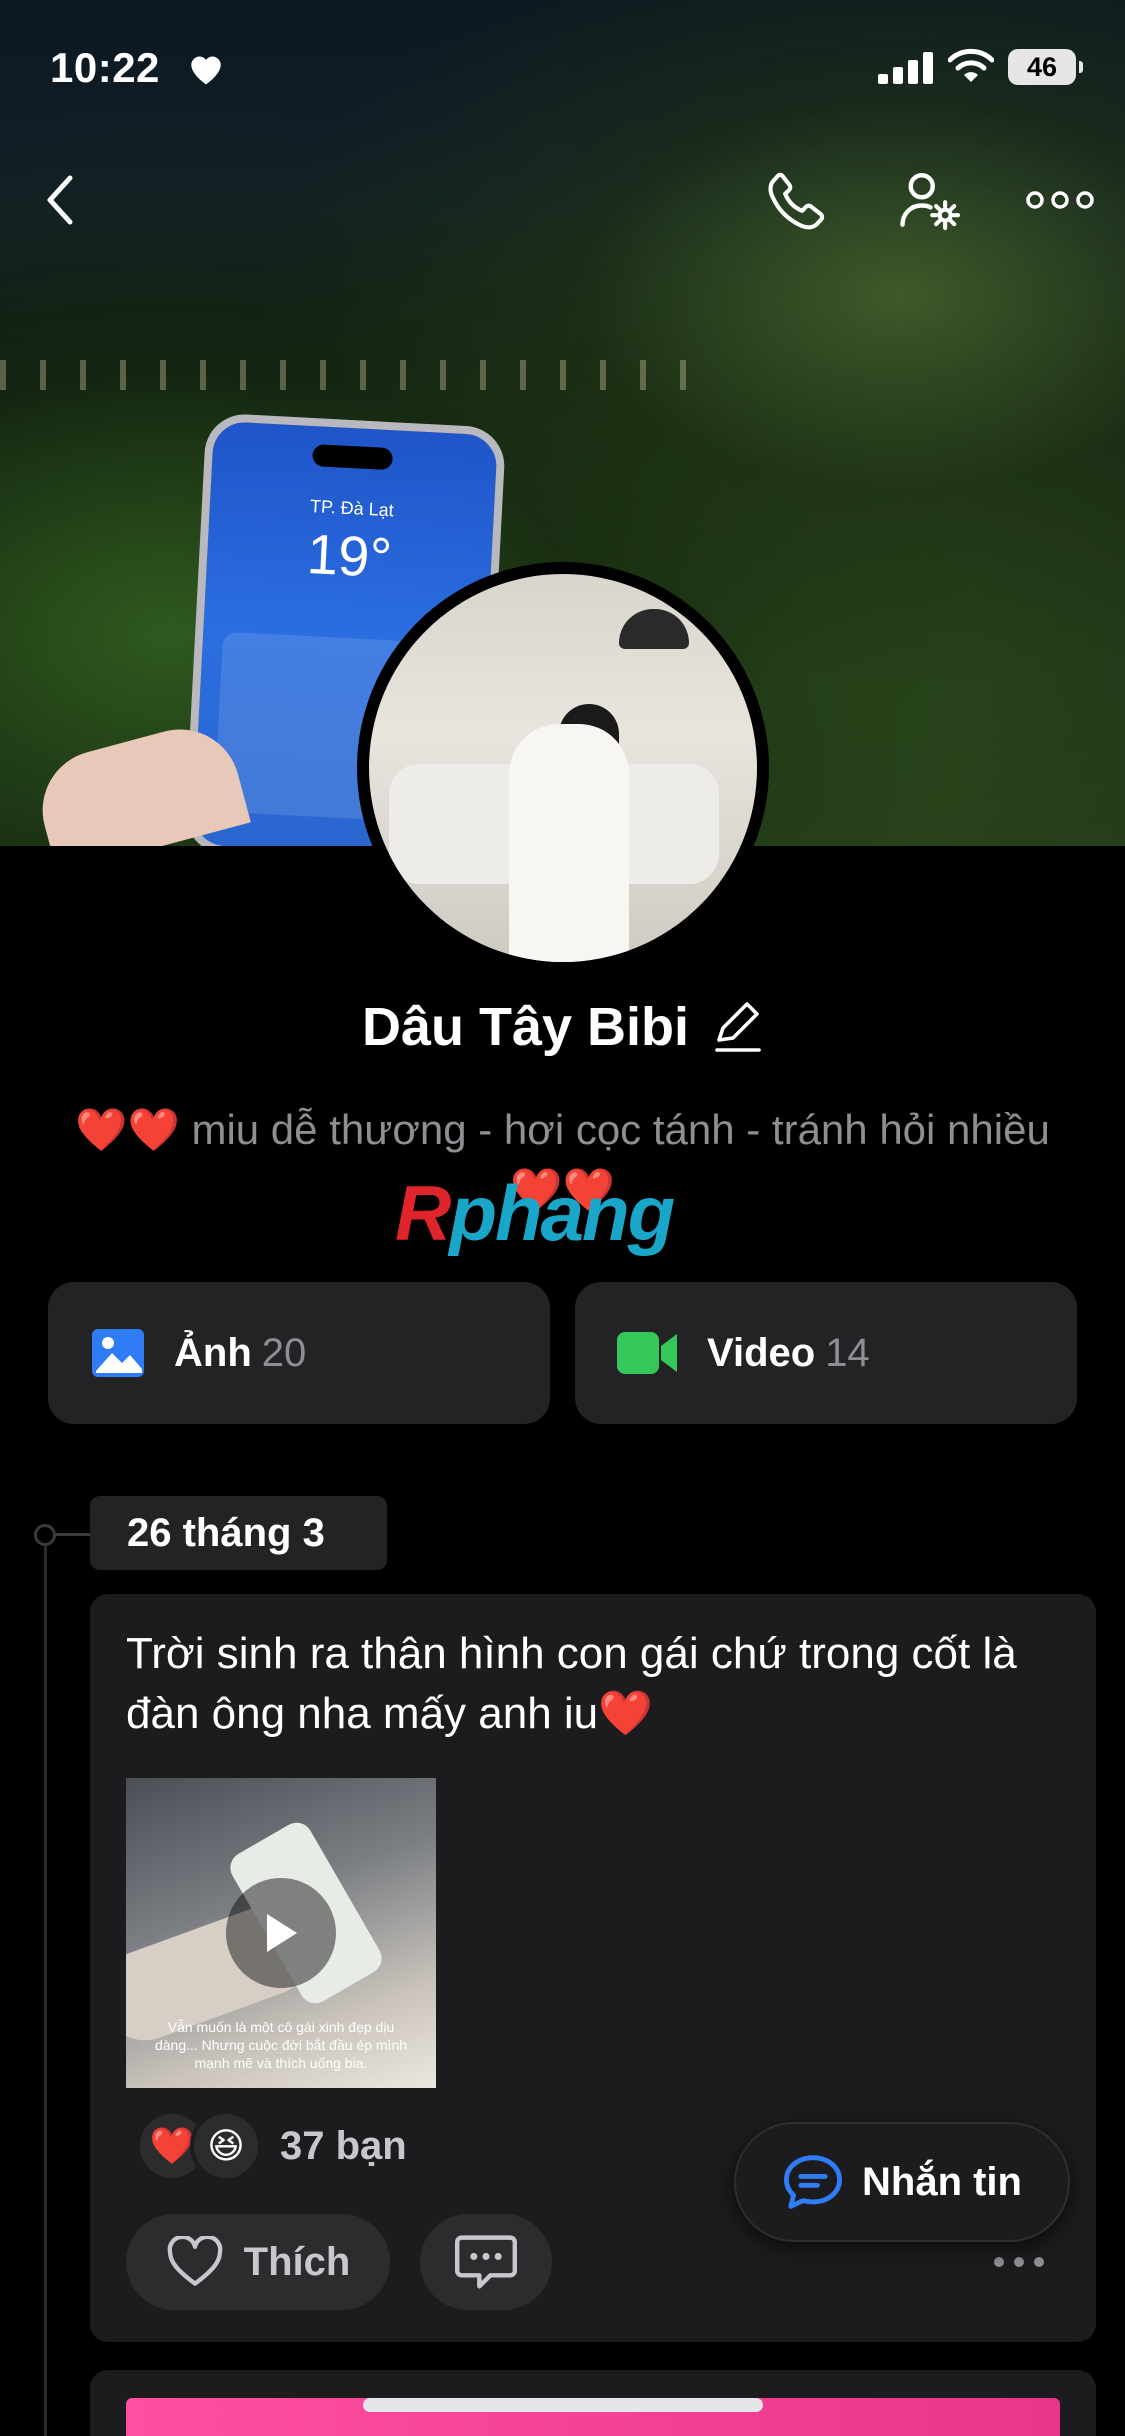 Image resolution: width=1125 pixels, height=2436 pixels. What do you see at coordinates (349, 555) in the screenshot?
I see `phone-temp: 19°` at bounding box center [349, 555].